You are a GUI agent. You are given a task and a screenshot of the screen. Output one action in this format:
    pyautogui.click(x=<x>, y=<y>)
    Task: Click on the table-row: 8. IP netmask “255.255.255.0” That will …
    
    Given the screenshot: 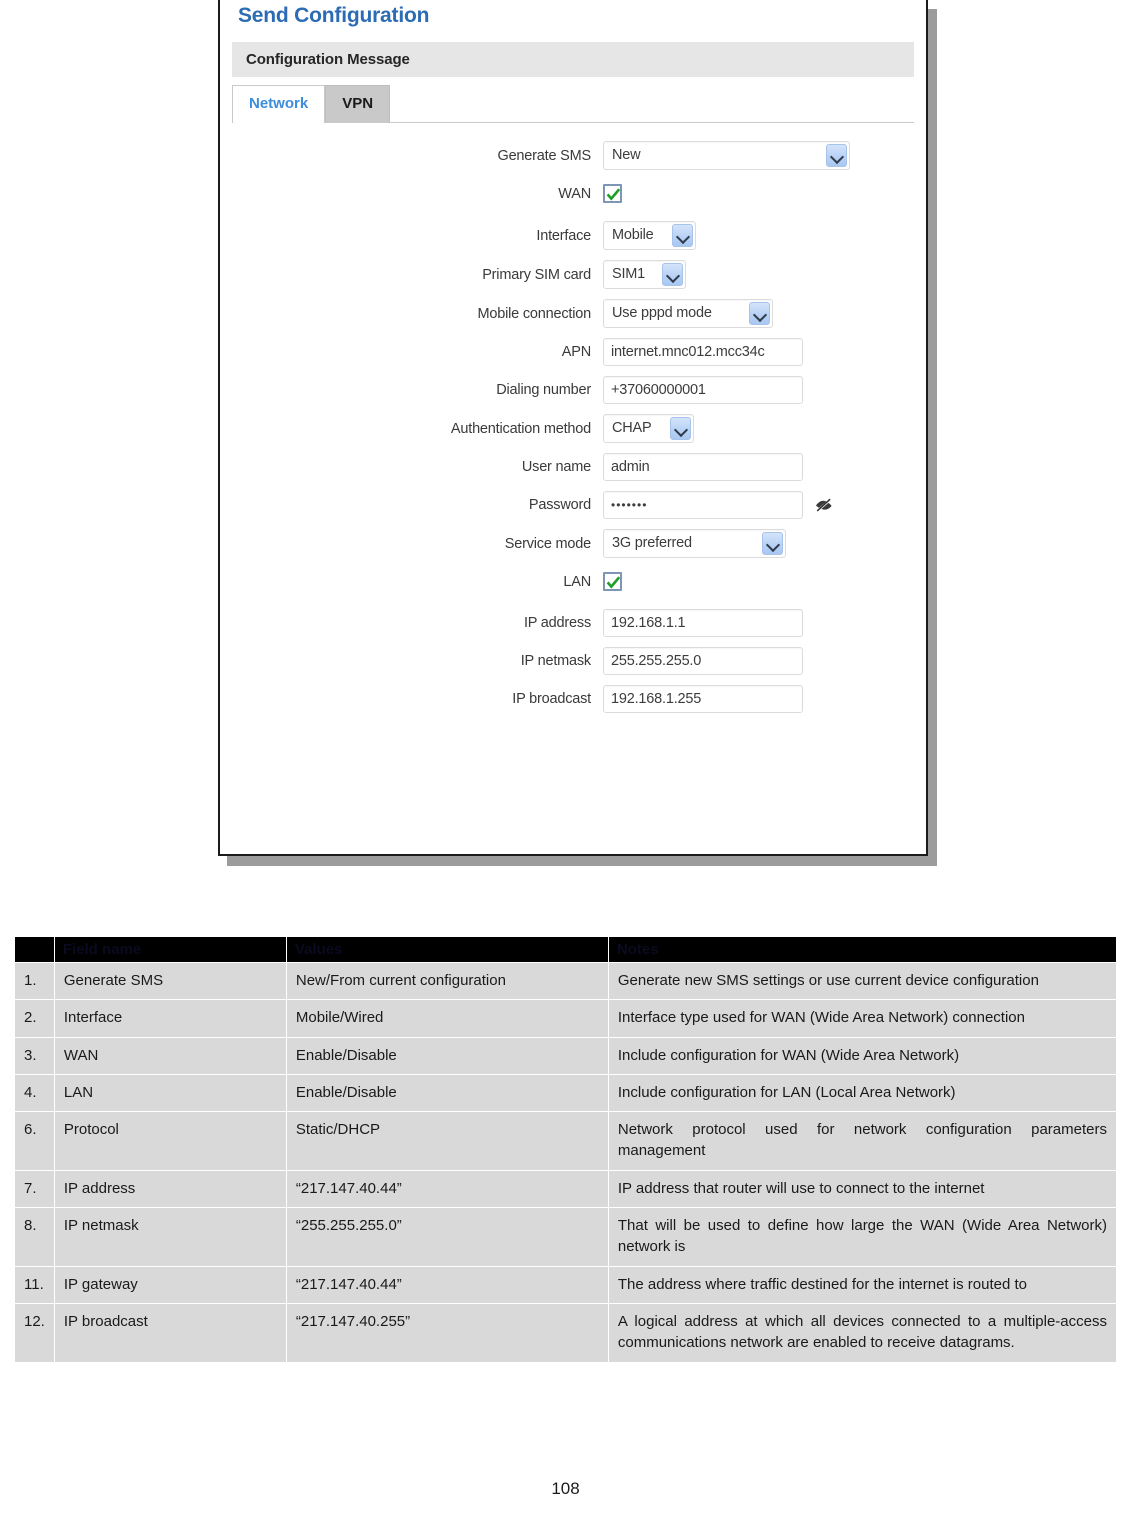 What is the action you would take?
    pyautogui.click(x=566, y=1237)
    